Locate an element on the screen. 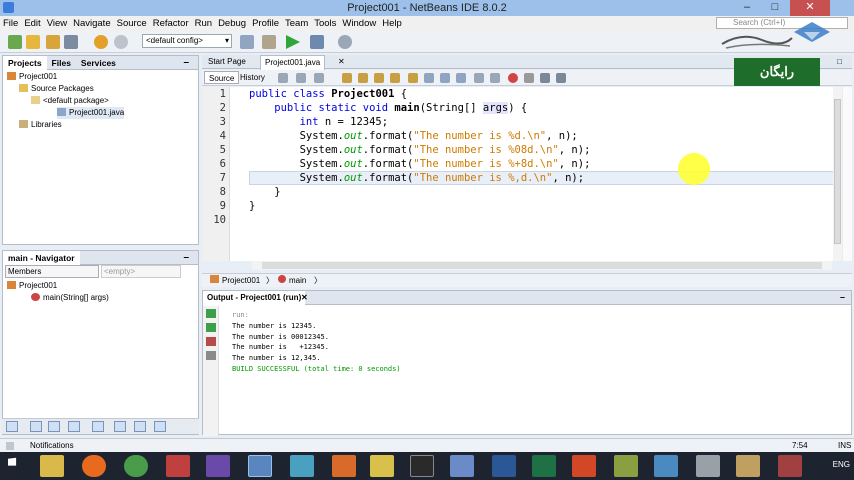  breadcrumb-method: main is located at coordinates (292, 281).